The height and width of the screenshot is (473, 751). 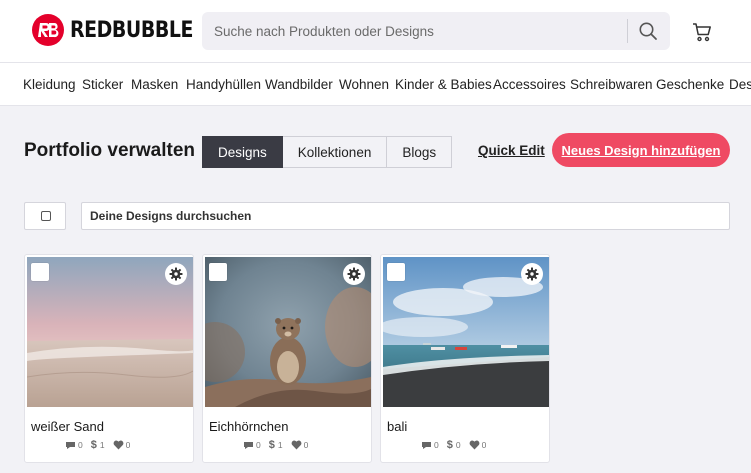 I want to click on site-header: REDBUBBLE, so click(x=375, y=31).